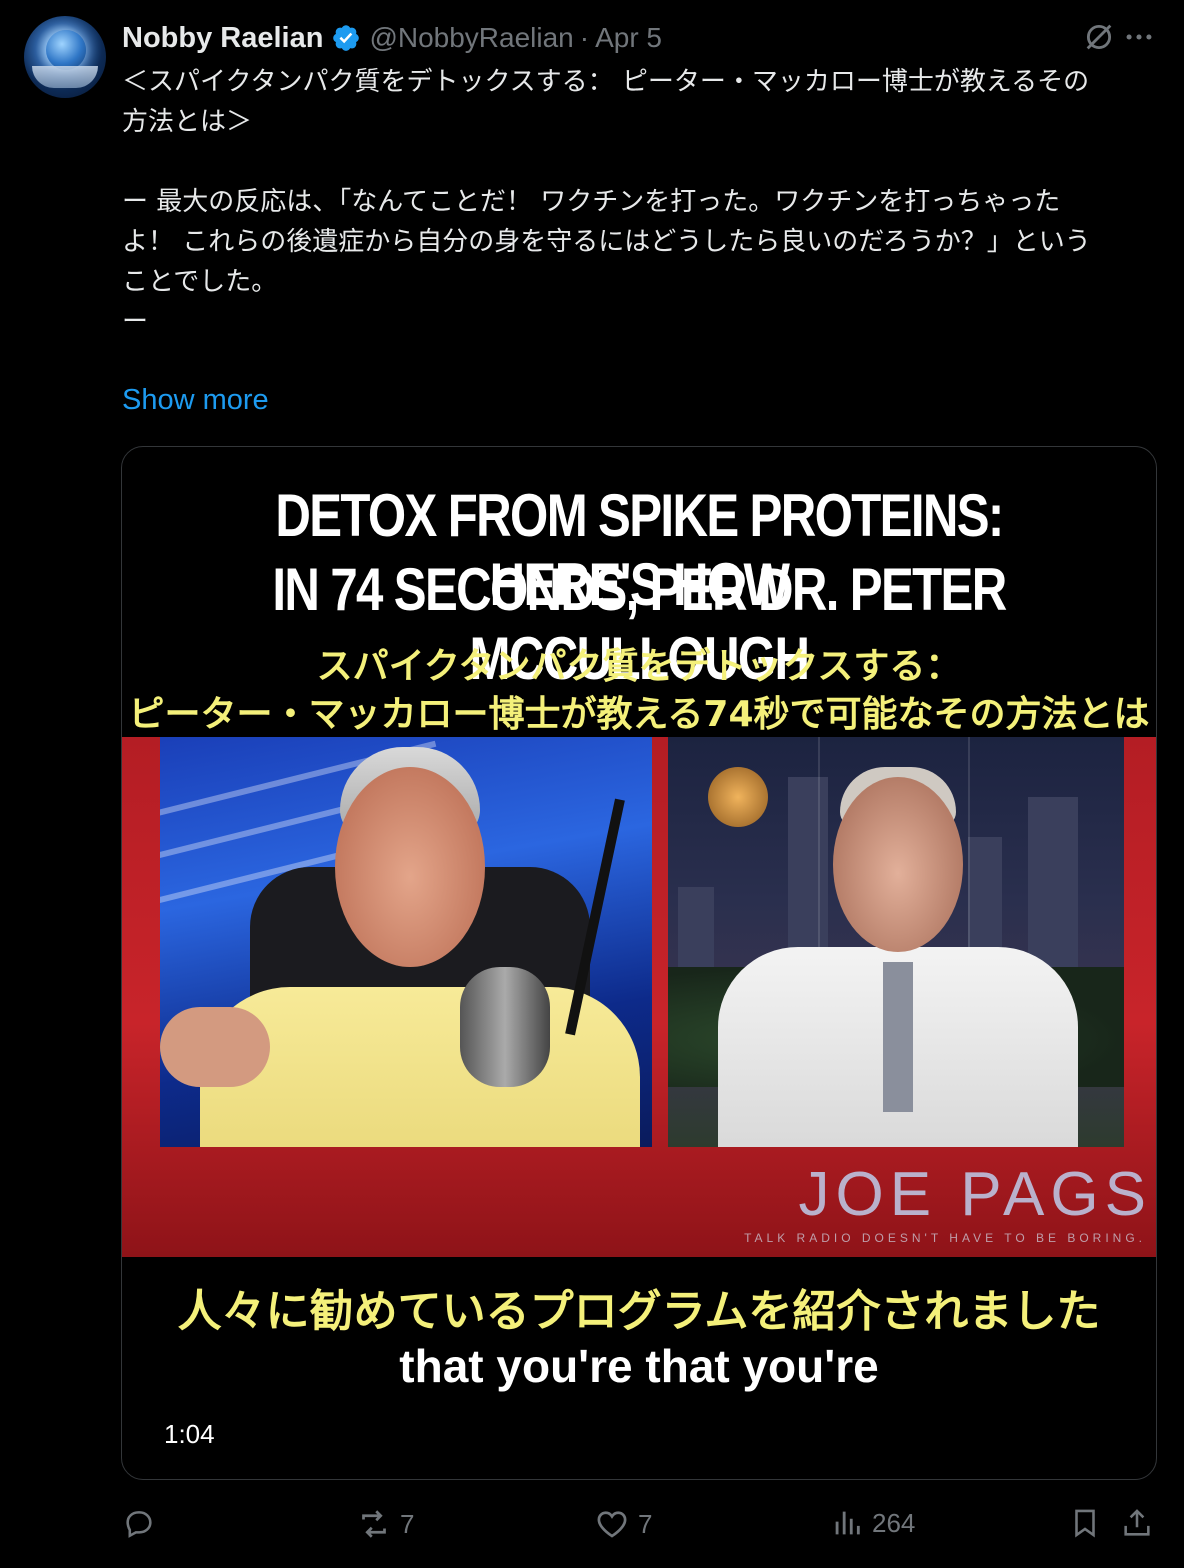 The image size is (1184, 1568). What do you see at coordinates (896, 942) in the screenshot?
I see `guest-video-panel` at bounding box center [896, 942].